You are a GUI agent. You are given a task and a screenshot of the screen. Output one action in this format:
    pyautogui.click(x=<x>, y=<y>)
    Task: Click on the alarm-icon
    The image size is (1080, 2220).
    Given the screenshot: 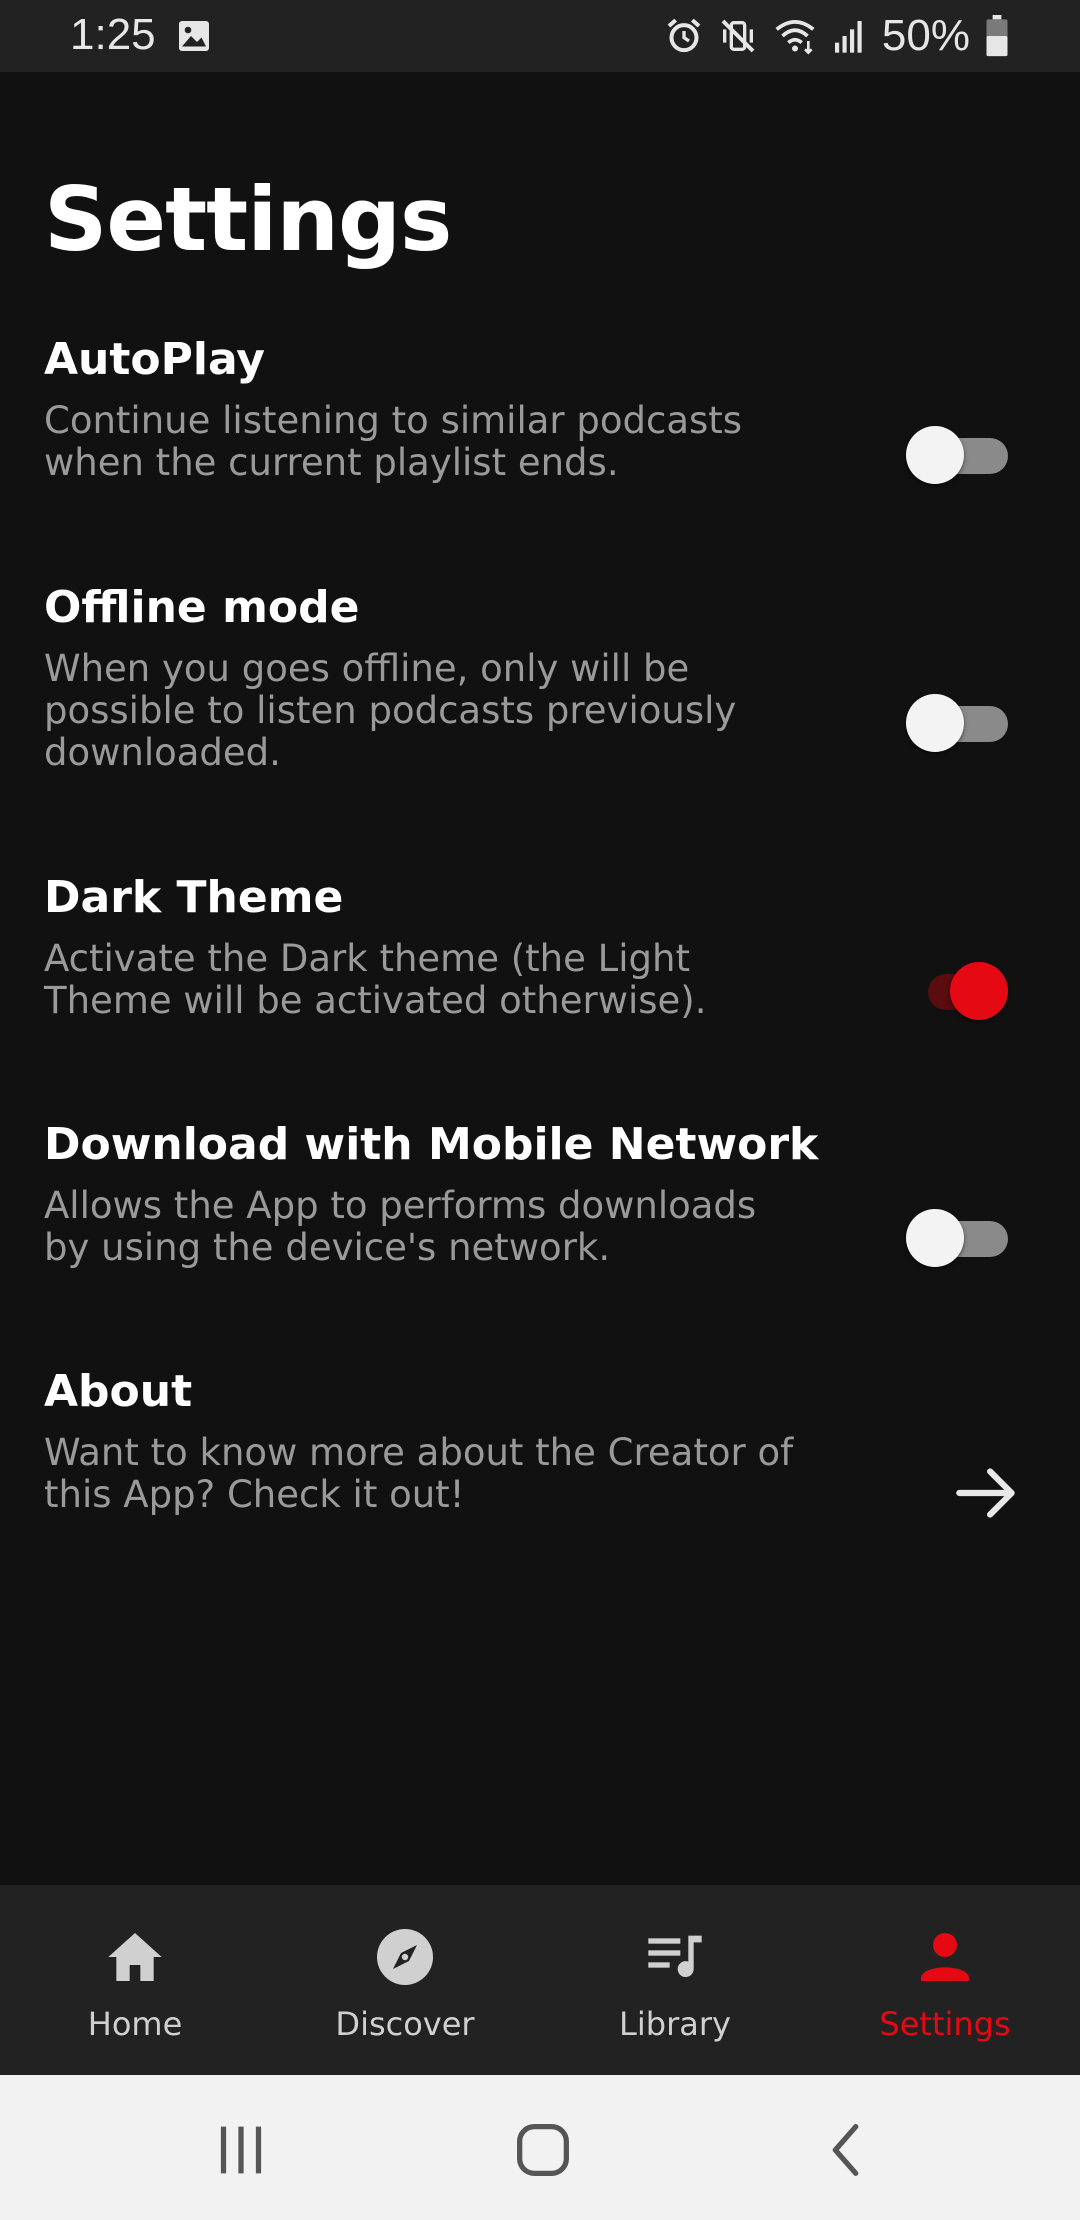 What is the action you would take?
    pyautogui.click(x=684, y=35)
    